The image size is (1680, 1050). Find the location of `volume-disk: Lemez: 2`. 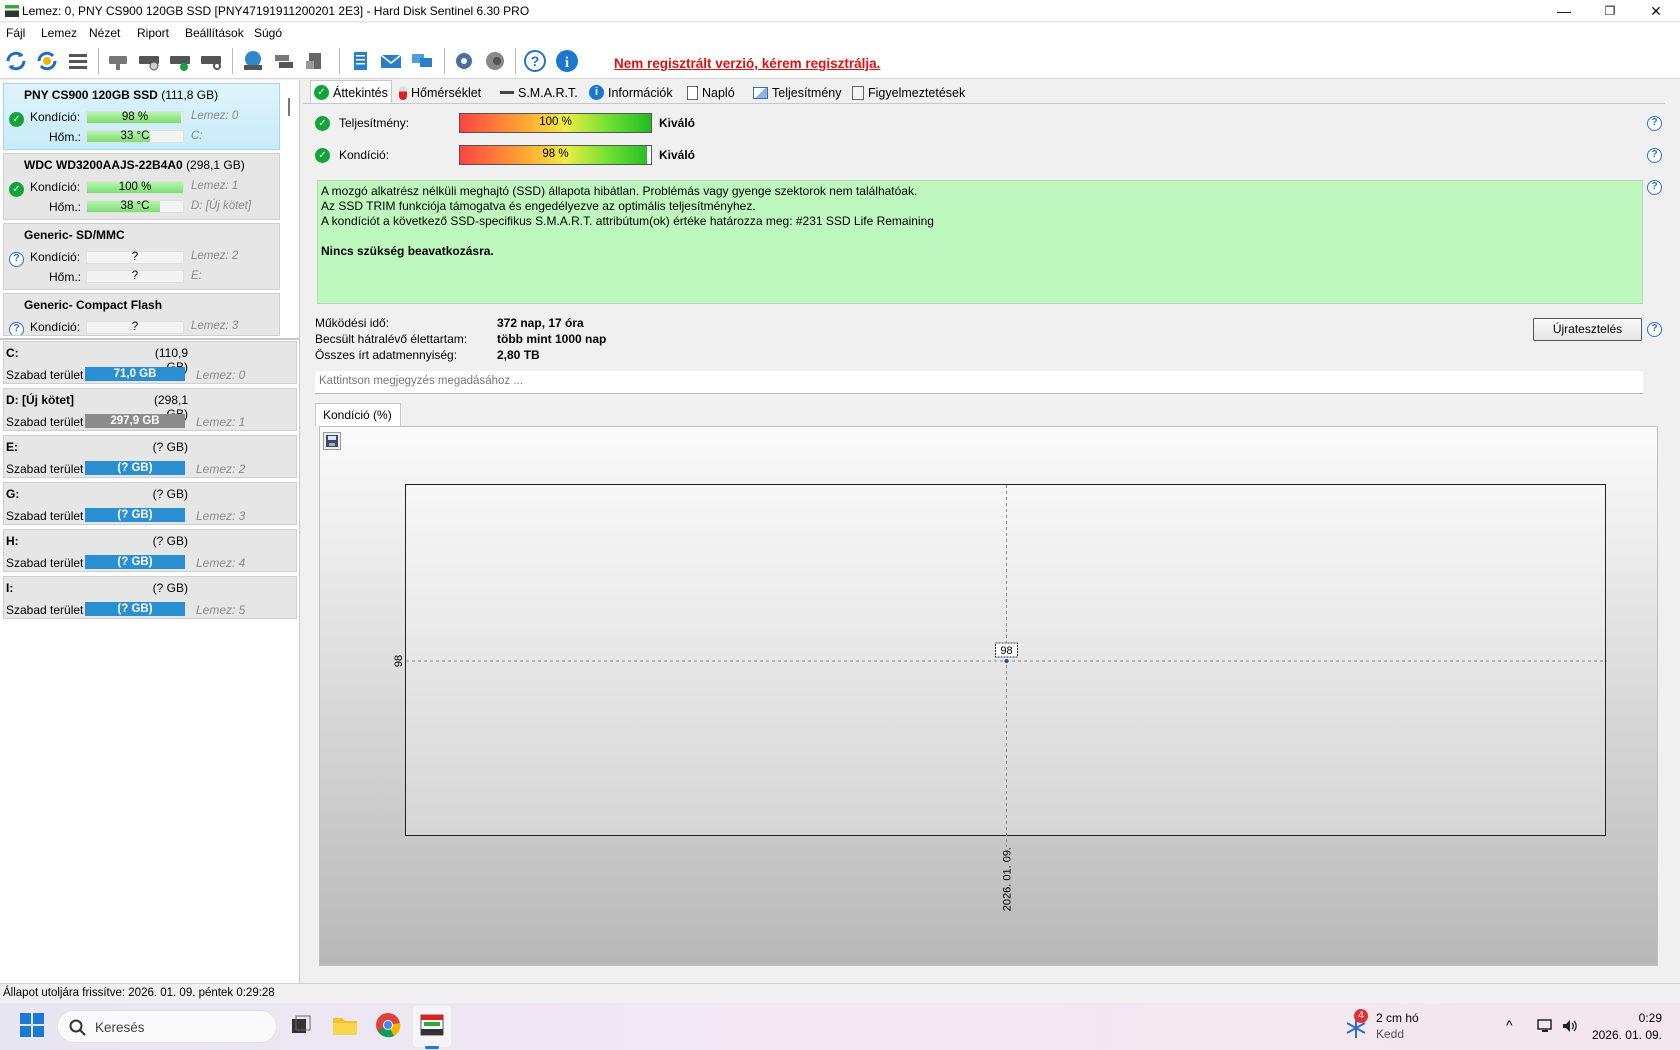

volume-disk: Lemez: 2 is located at coordinates (221, 469).